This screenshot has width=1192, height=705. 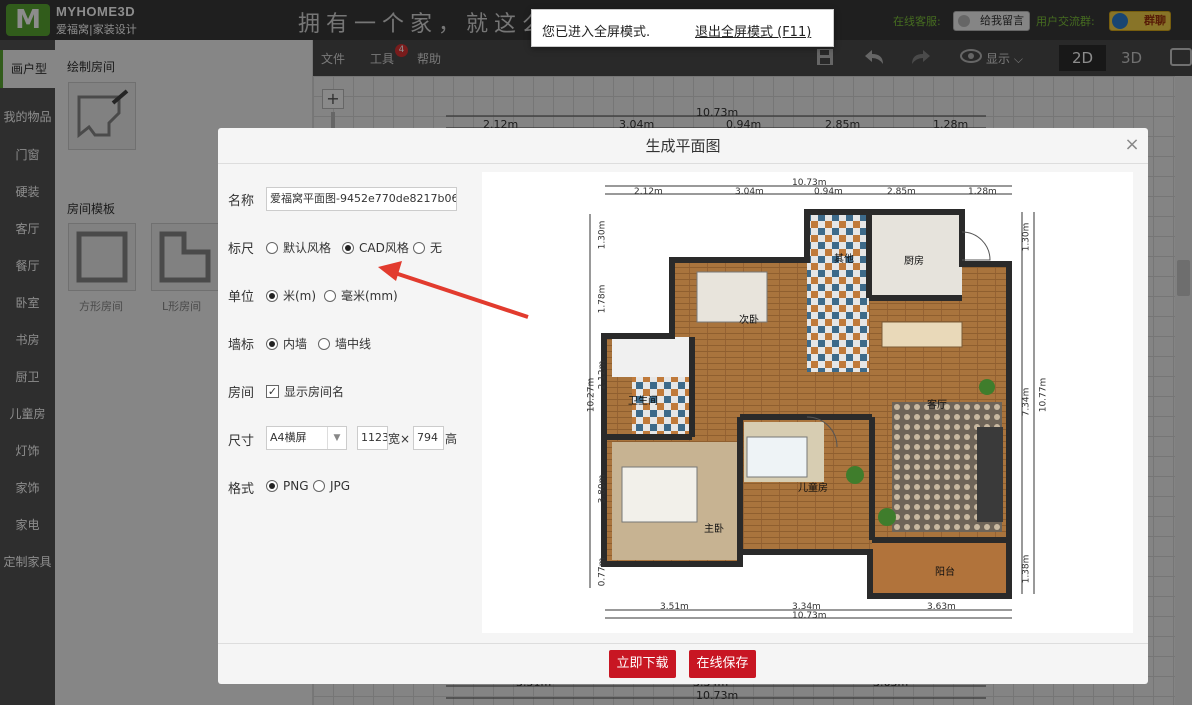 What do you see at coordinates (1026, 402) in the screenshot?
I see `plan-dimension-label: 7.34m` at bounding box center [1026, 402].